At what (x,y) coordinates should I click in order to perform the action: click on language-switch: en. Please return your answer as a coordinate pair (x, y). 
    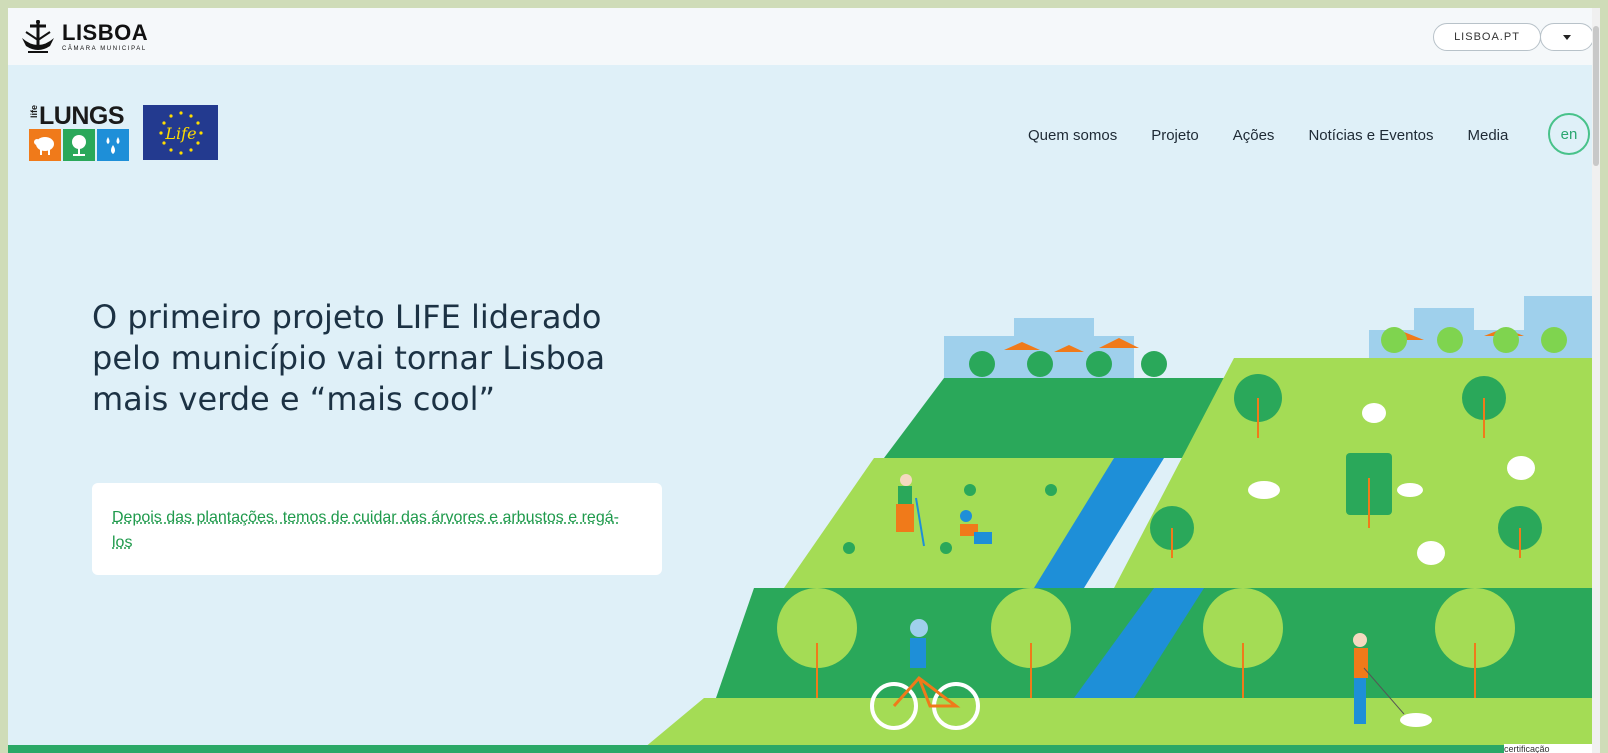
    Looking at the image, I should click on (1569, 134).